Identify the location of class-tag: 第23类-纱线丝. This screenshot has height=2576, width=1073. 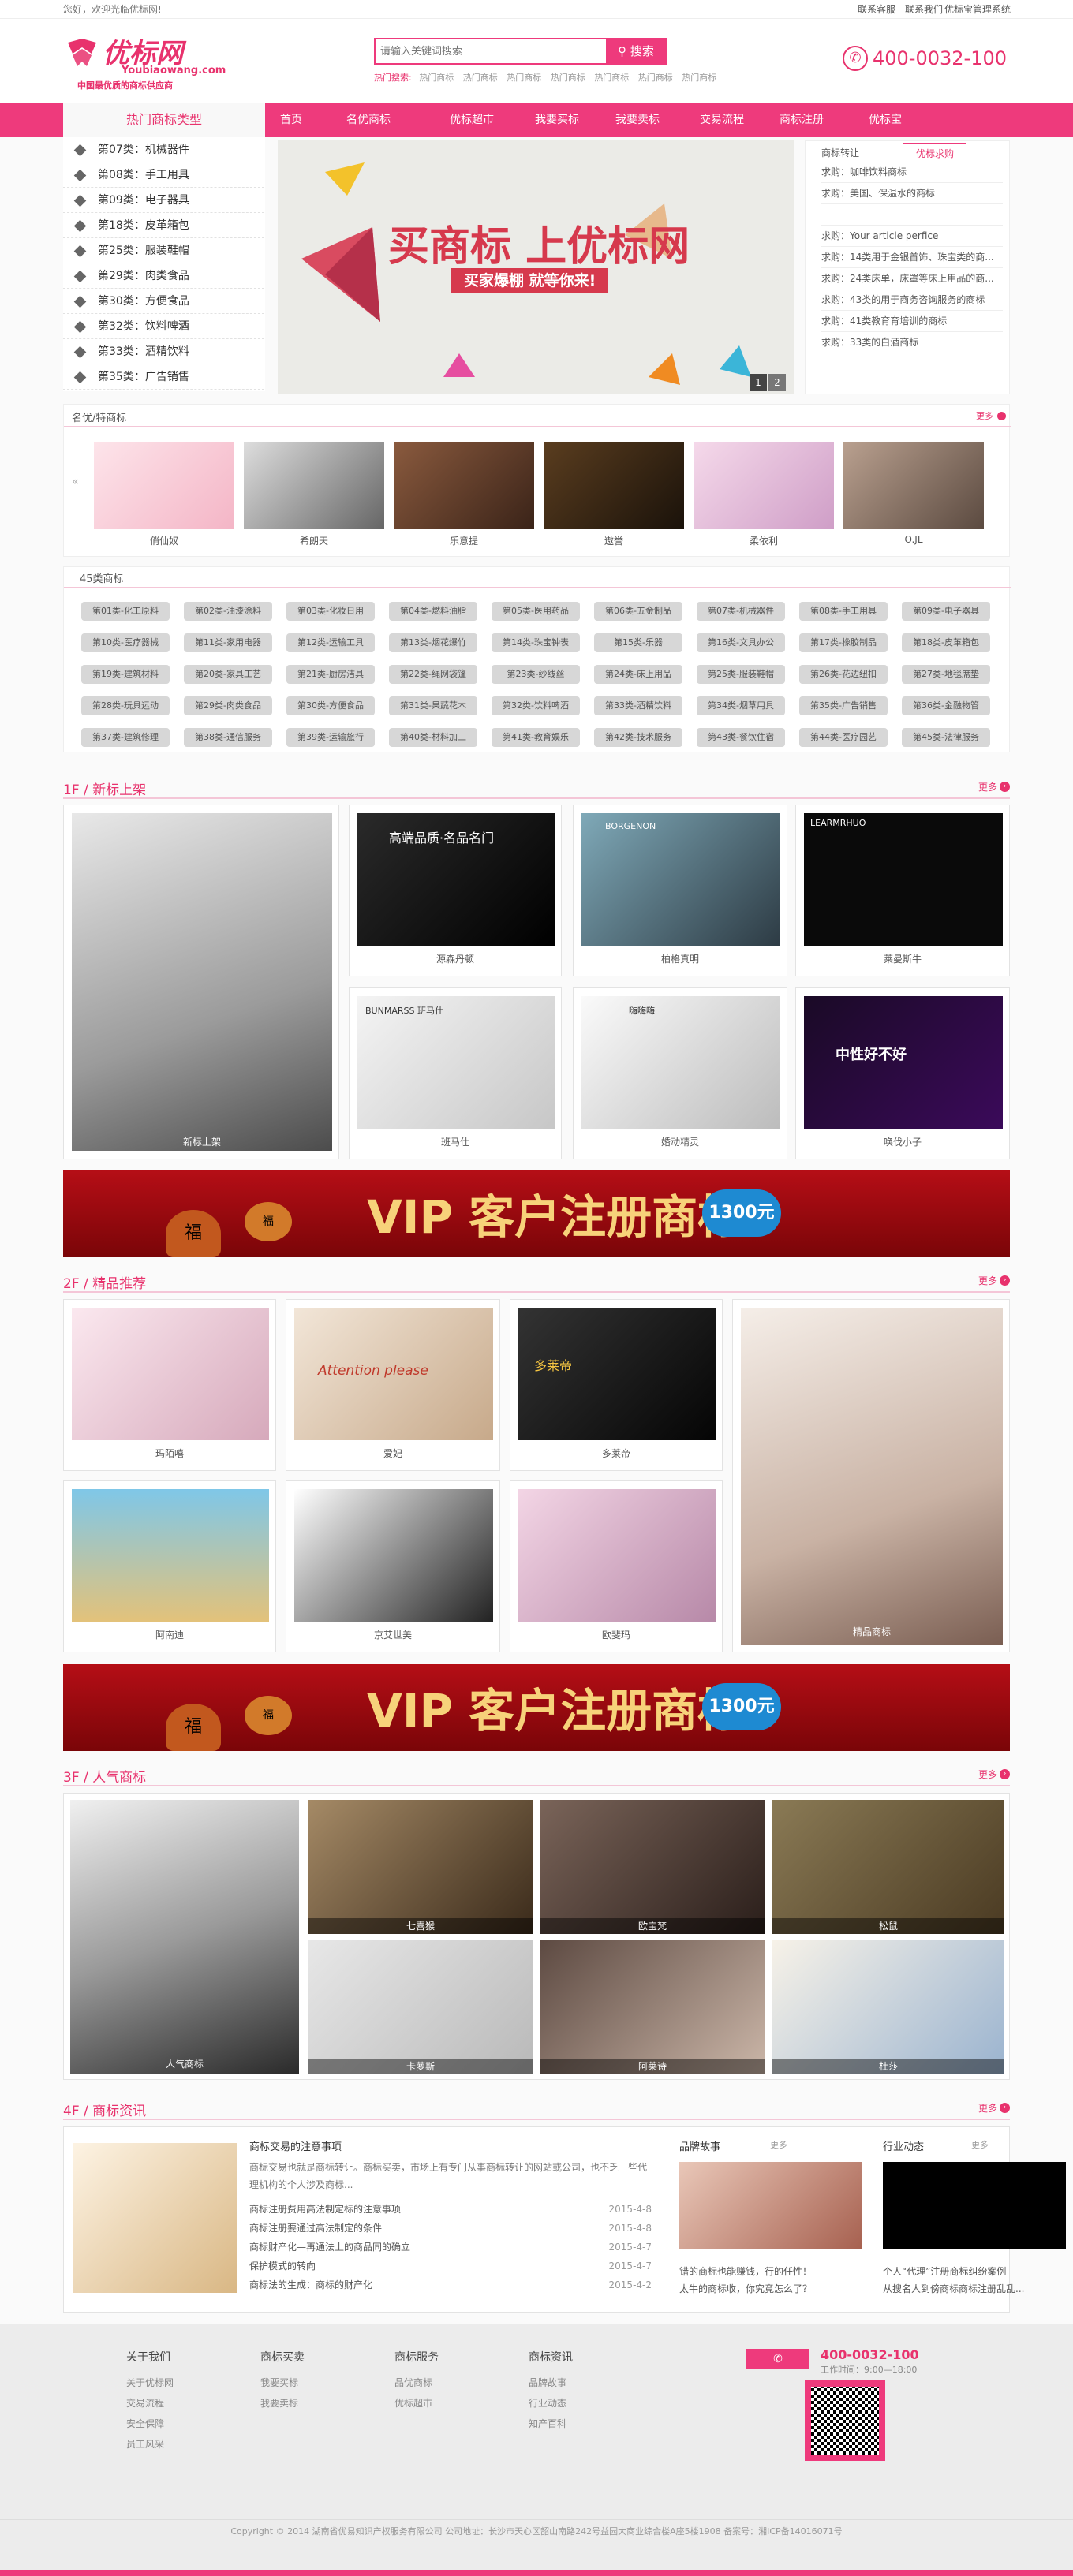
(536, 674).